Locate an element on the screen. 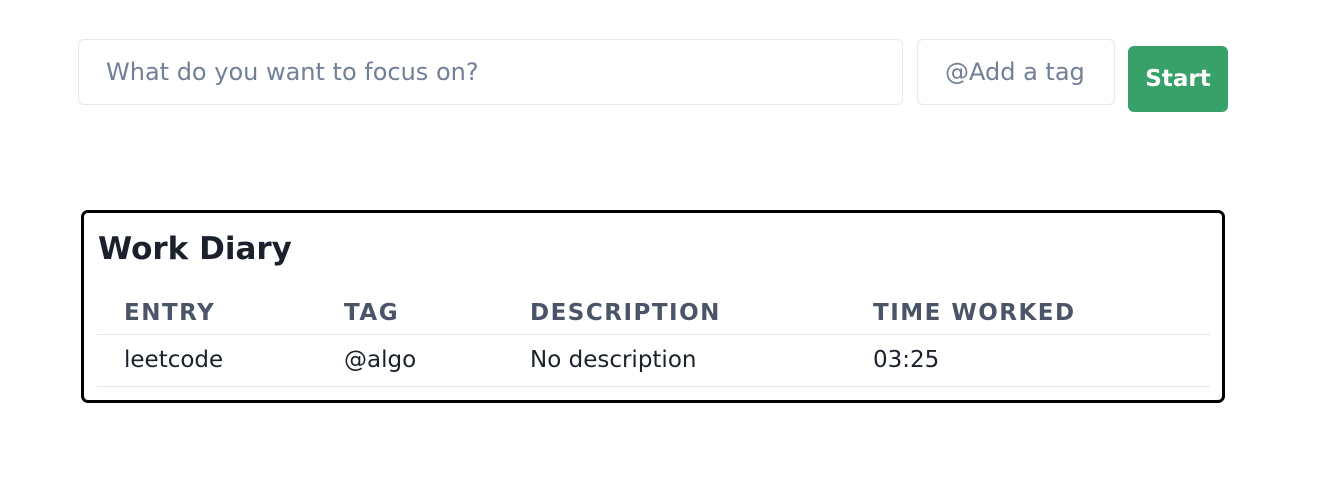 This screenshot has height=504, width=1320. tag-input is located at coordinates (1016, 72).